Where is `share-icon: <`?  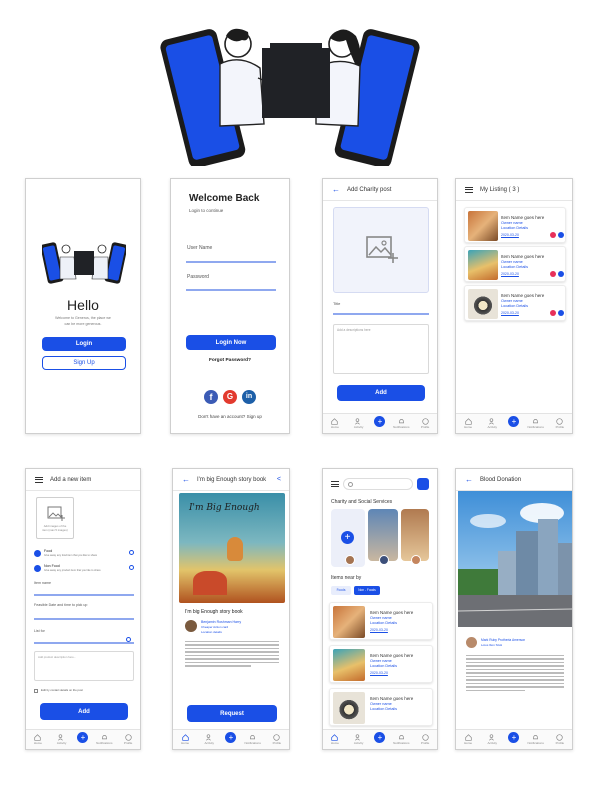 share-icon: < is located at coordinates (279, 479).